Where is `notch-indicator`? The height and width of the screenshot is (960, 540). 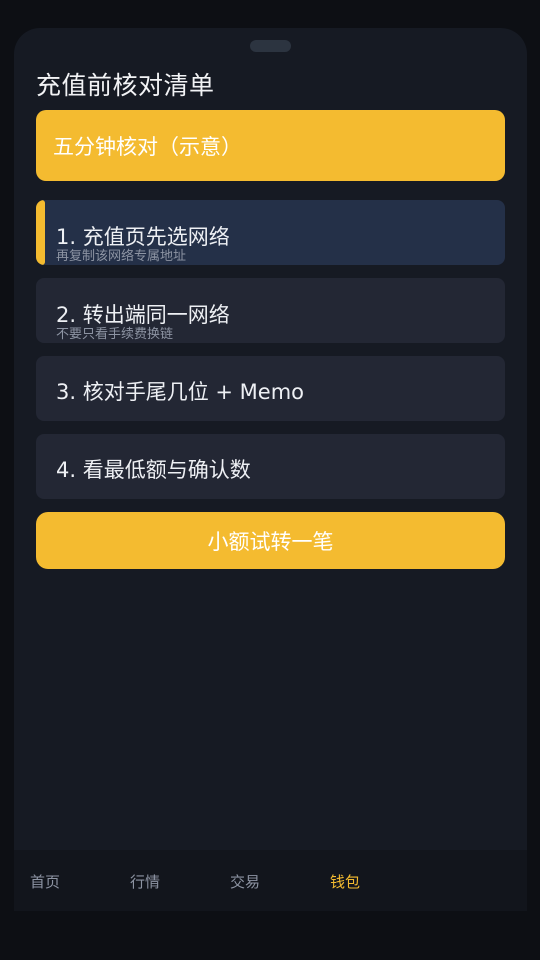 notch-indicator is located at coordinates (270, 46).